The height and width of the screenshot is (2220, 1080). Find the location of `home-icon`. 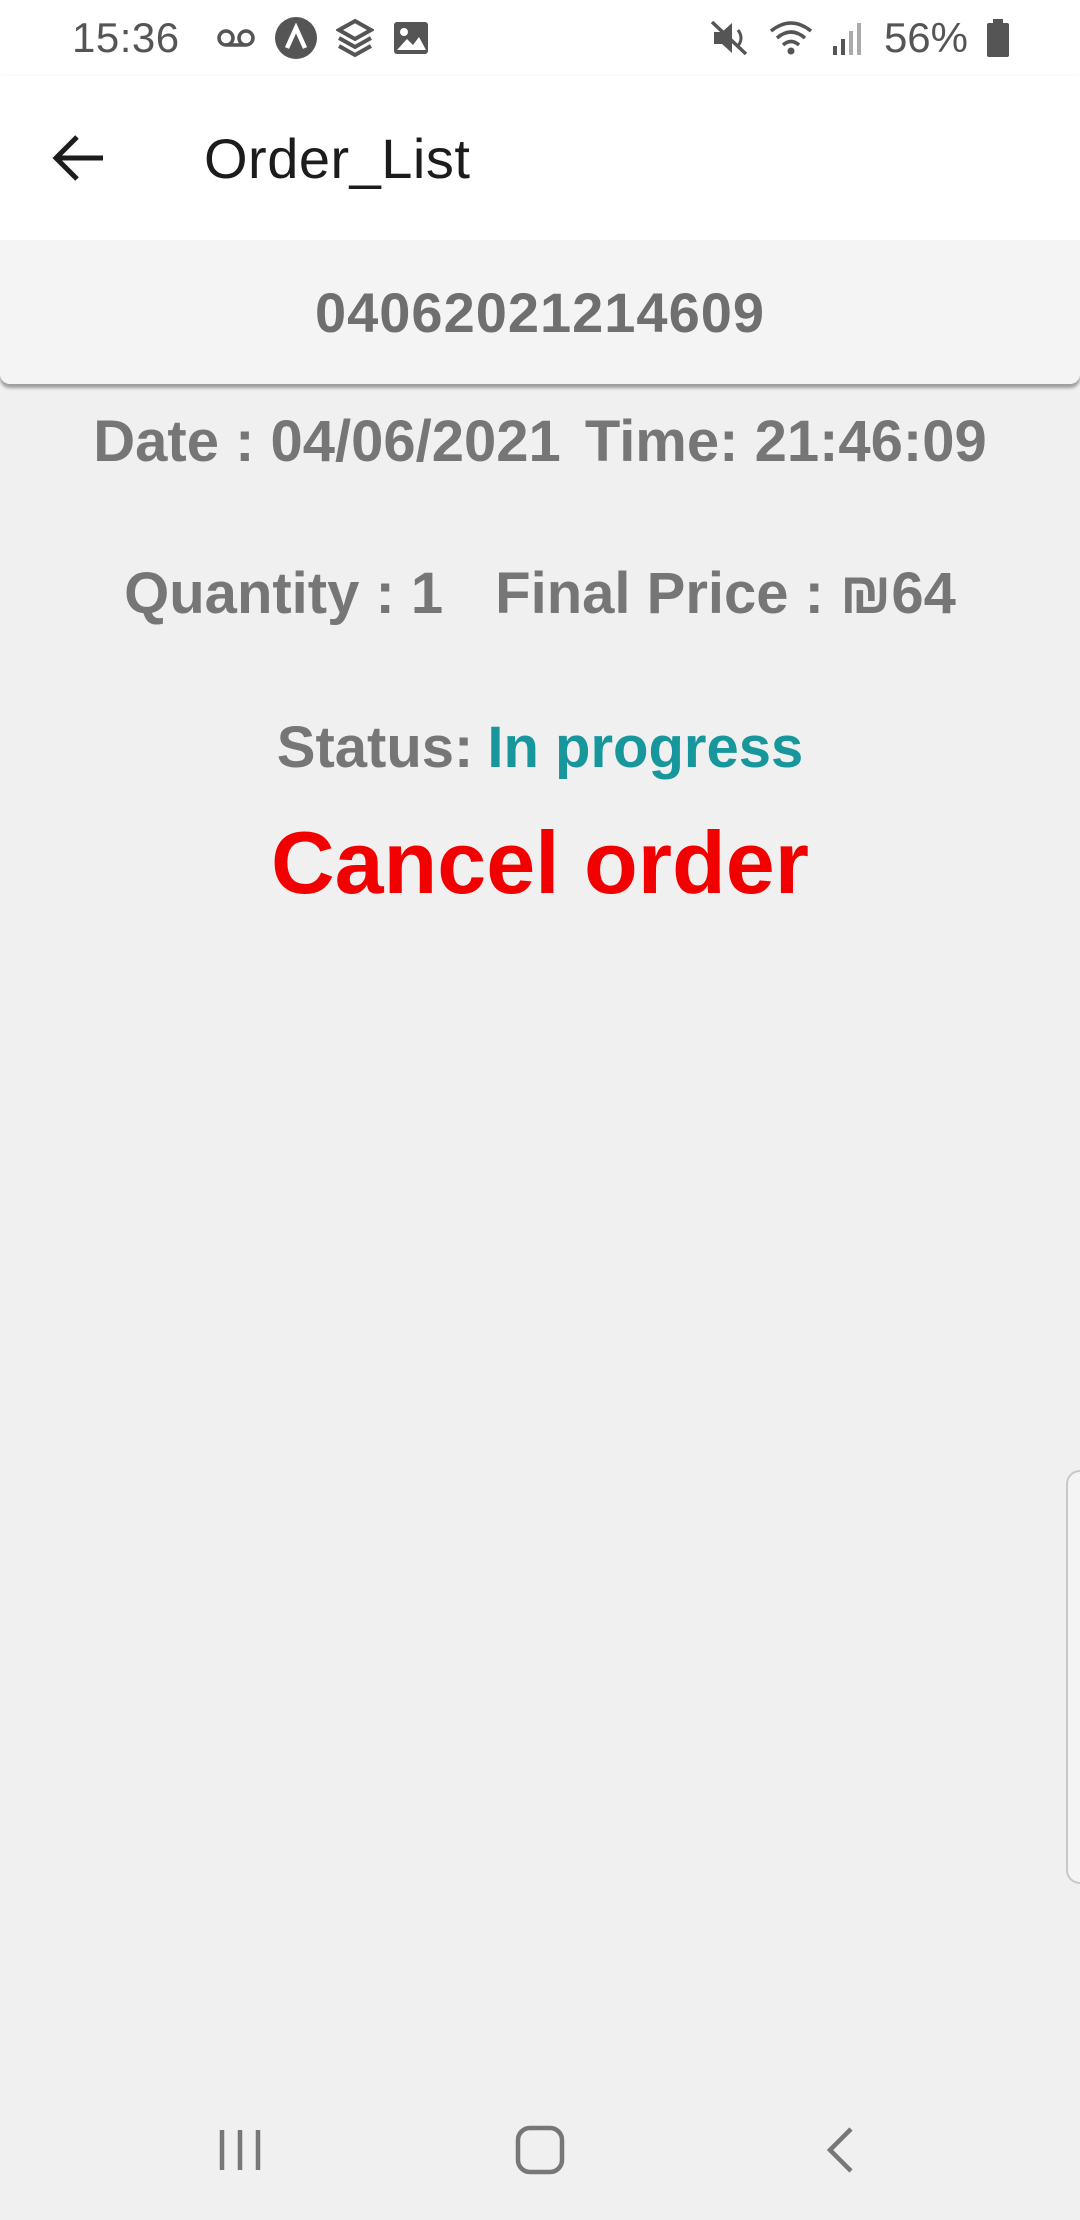

home-icon is located at coordinates (540, 2150).